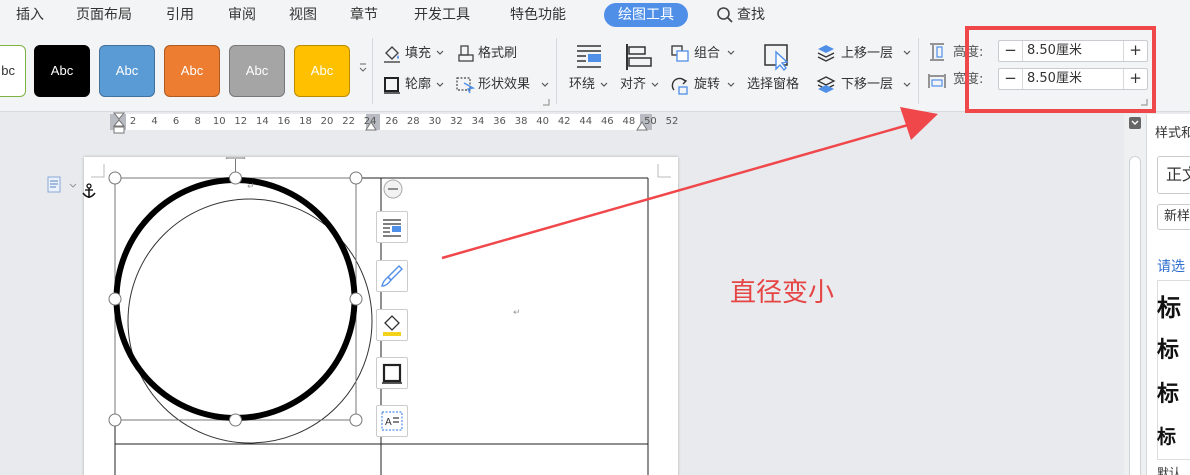 This screenshot has width=1190, height=475. What do you see at coordinates (639, 57) in the screenshot?
I see `align-icon` at bounding box center [639, 57].